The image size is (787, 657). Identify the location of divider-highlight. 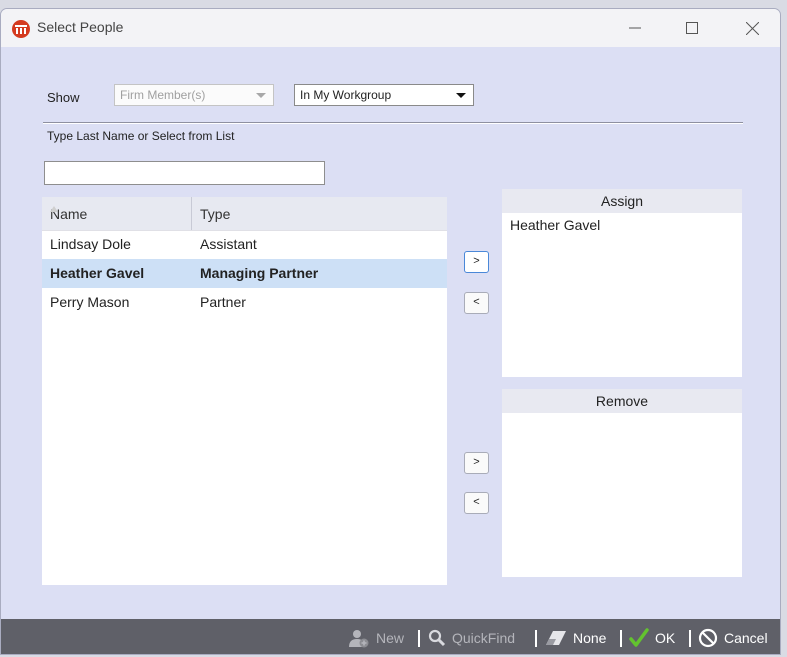
(393, 123).